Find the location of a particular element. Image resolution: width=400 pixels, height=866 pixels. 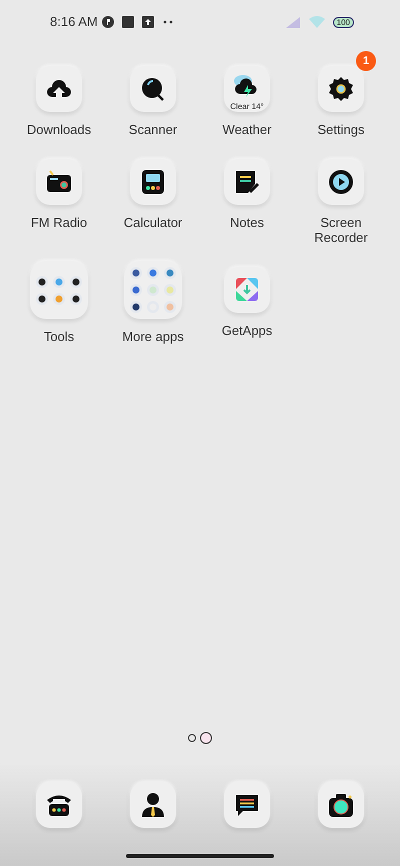

upload-icon is located at coordinates (148, 22).